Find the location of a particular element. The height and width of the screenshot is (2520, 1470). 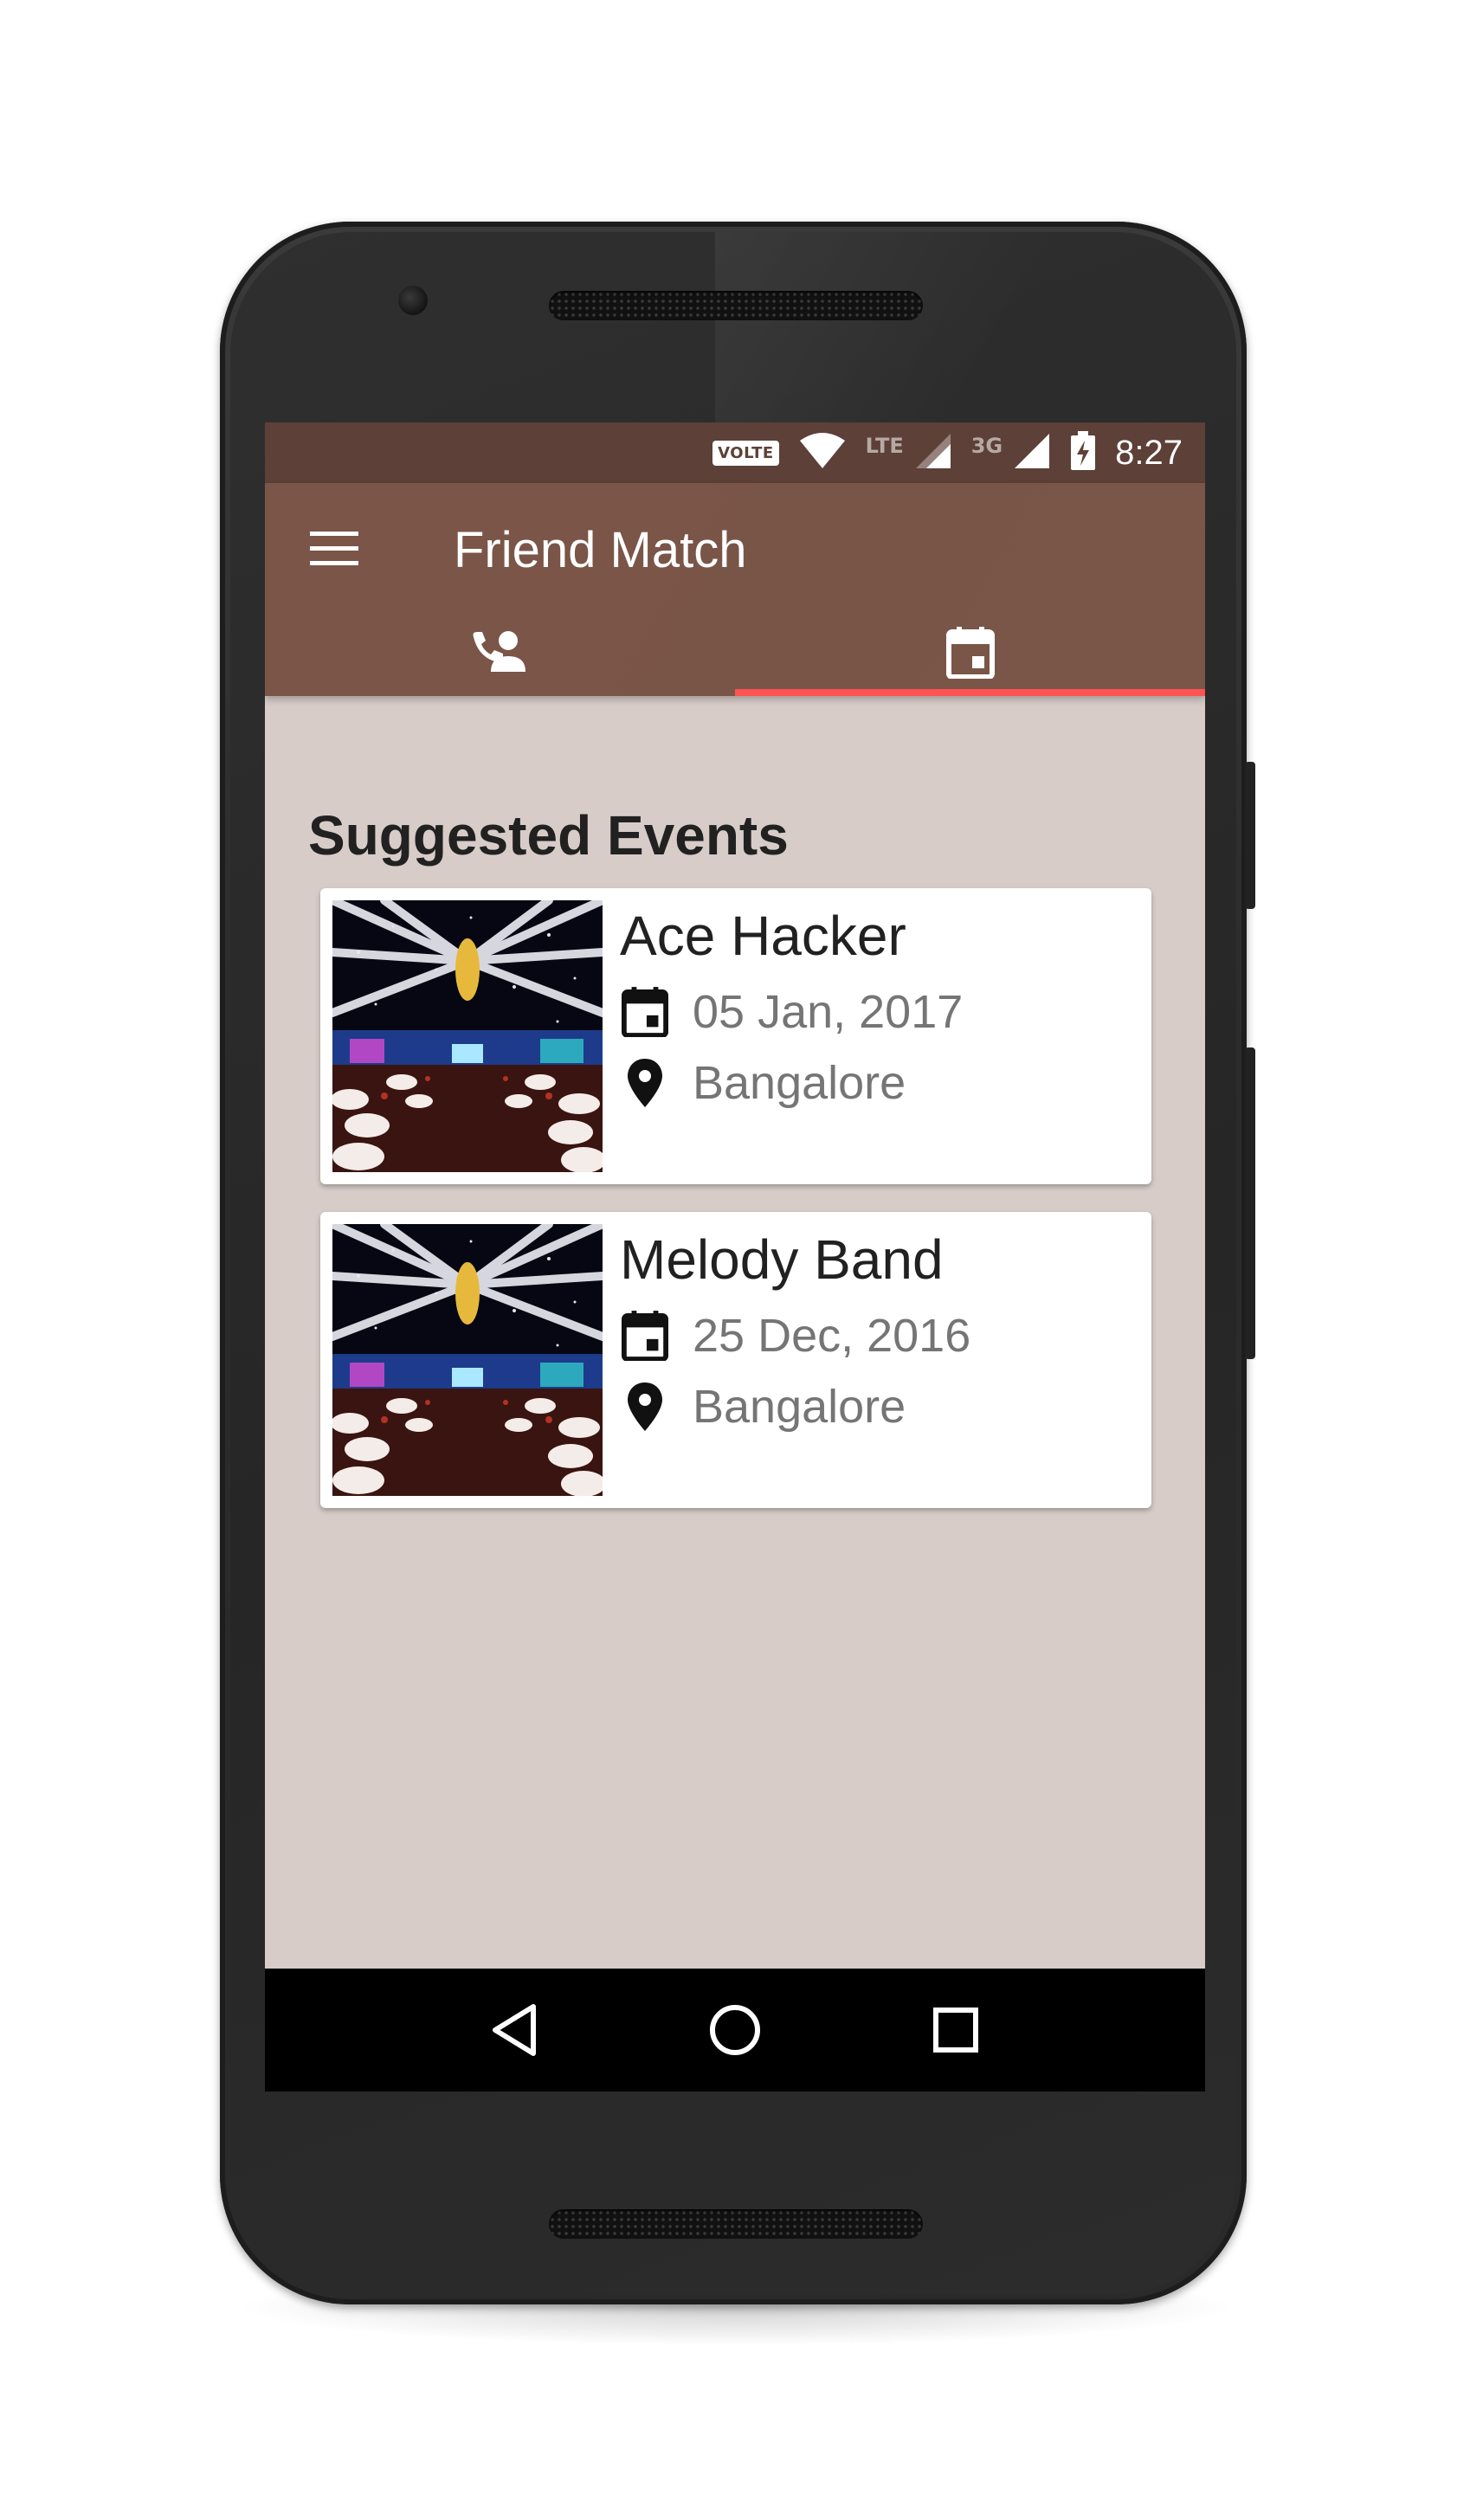

lte-label: LTE is located at coordinates (885, 446).